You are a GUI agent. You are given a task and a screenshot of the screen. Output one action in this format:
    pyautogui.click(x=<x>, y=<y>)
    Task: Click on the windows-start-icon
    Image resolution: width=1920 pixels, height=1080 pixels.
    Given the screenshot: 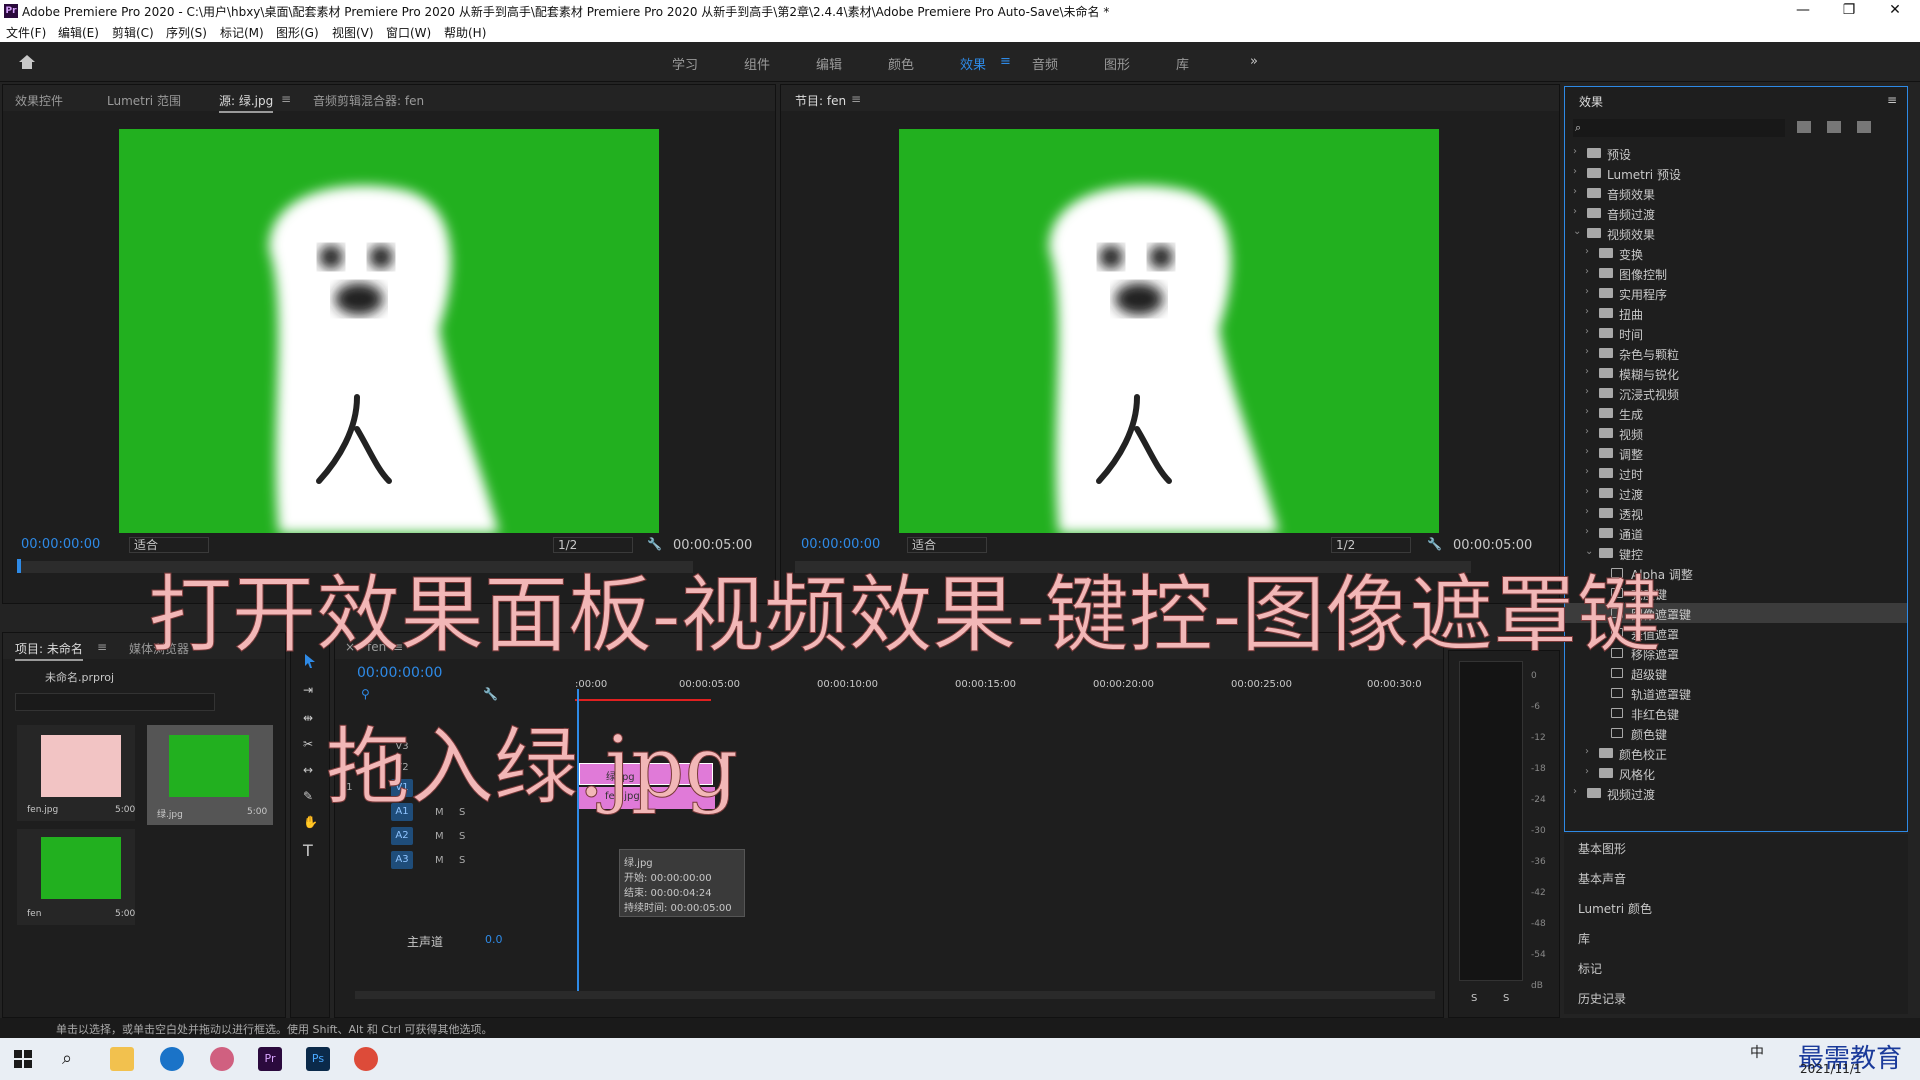 What is the action you would take?
    pyautogui.click(x=23, y=1059)
    